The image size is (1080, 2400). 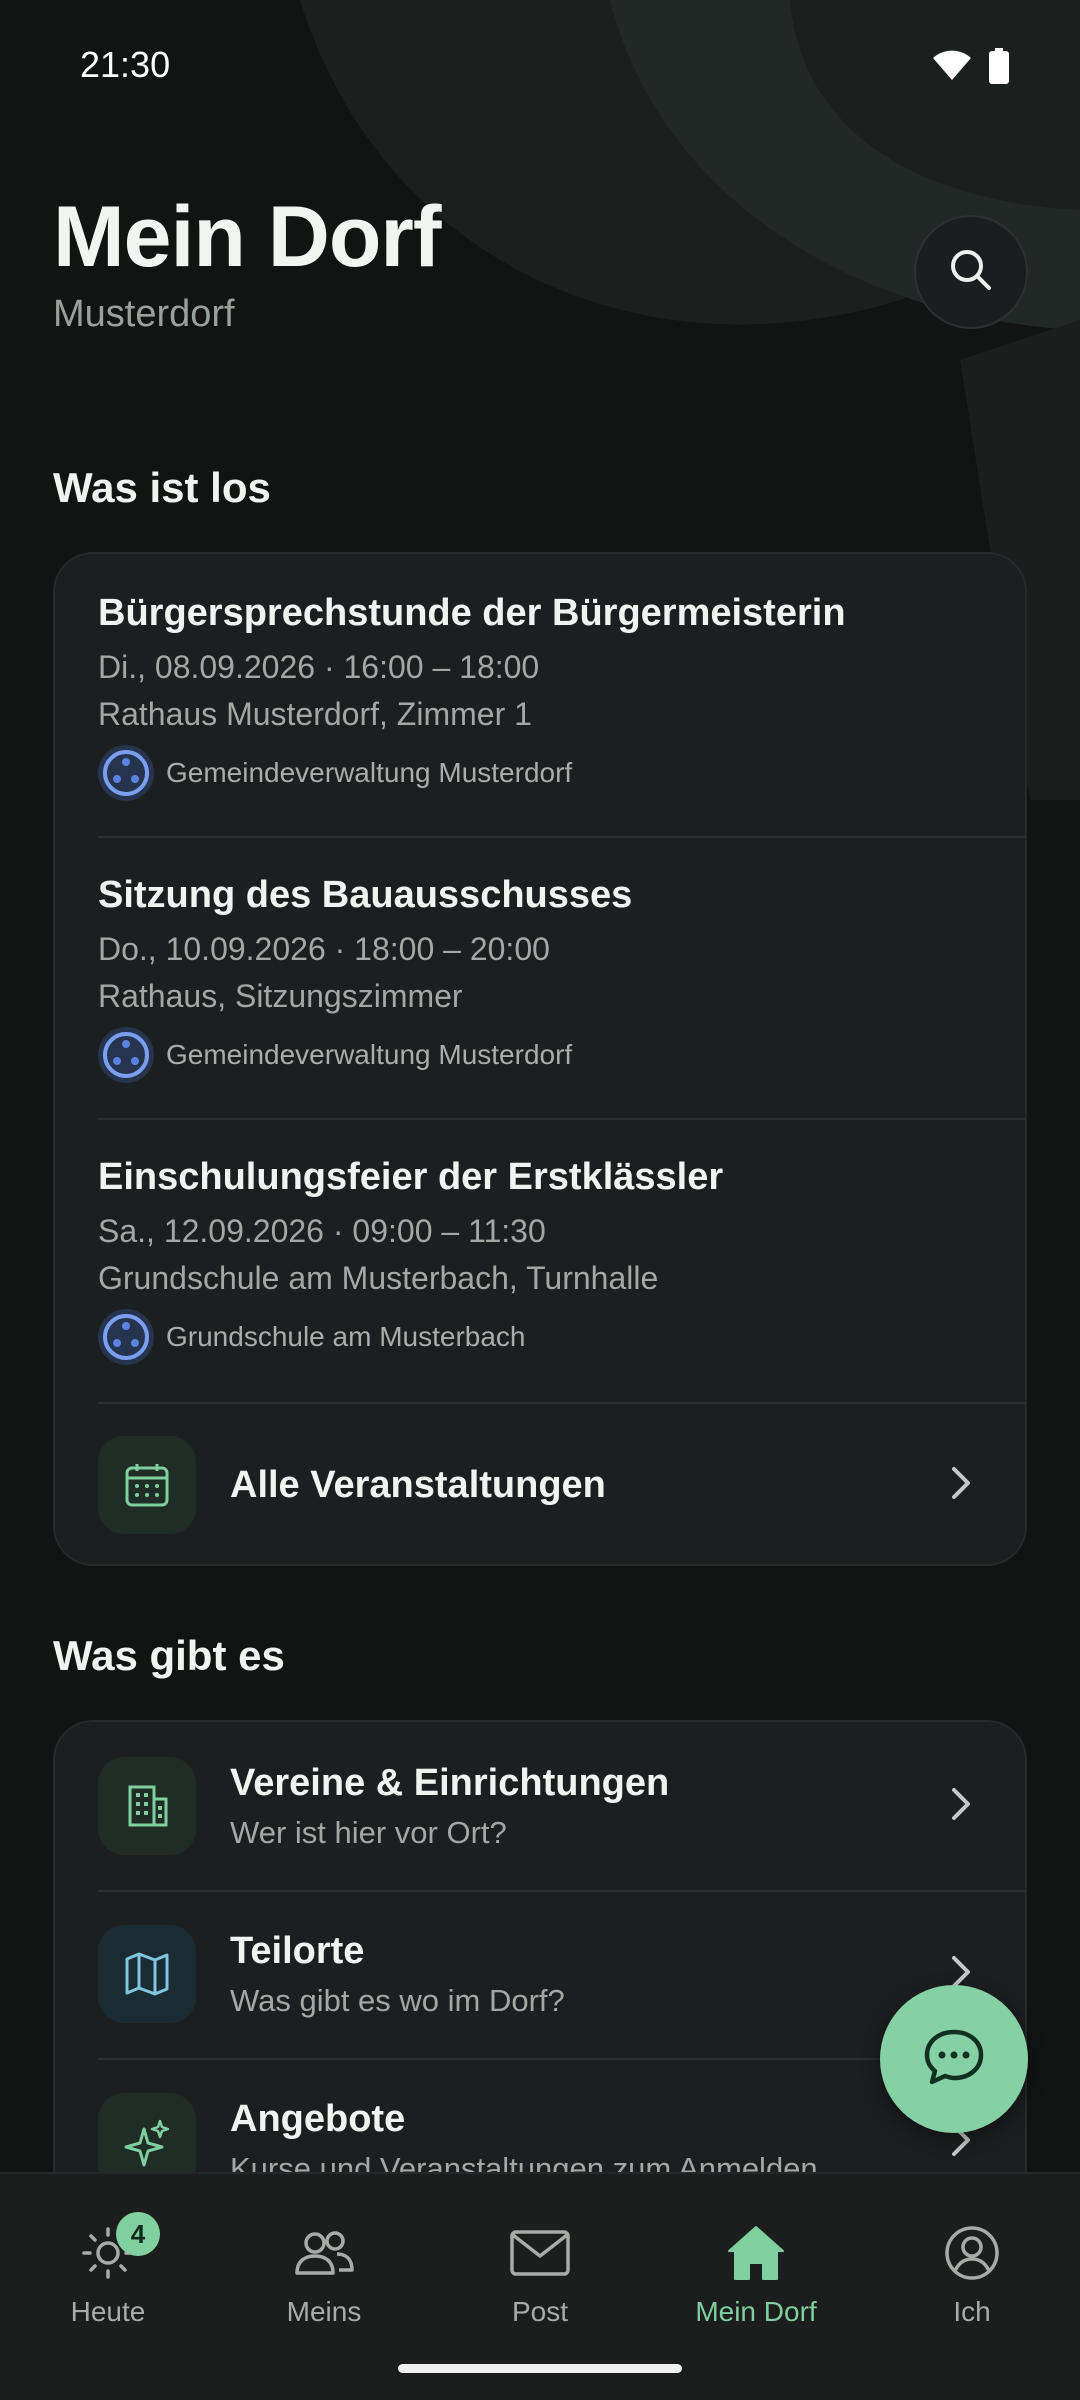 What do you see at coordinates (324, 2311) in the screenshot?
I see `nav-label: Meins` at bounding box center [324, 2311].